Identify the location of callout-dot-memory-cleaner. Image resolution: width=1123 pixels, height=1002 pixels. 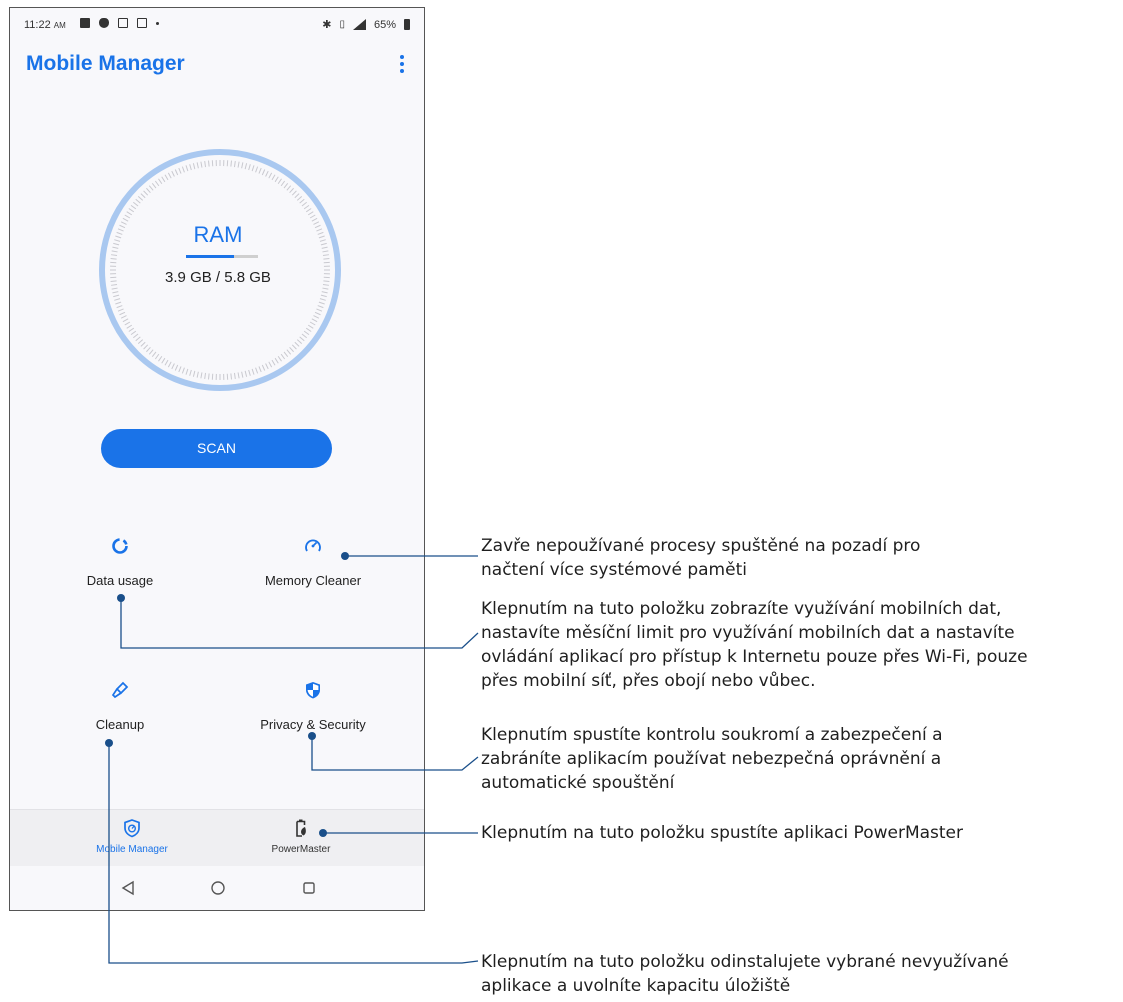
(345, 556).